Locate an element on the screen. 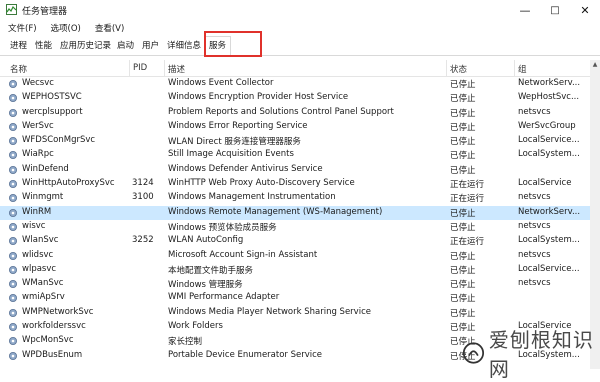  service-row: WManSvc Windows 管理服务 已停止 netsvcs is located at coordinates (295, 284).